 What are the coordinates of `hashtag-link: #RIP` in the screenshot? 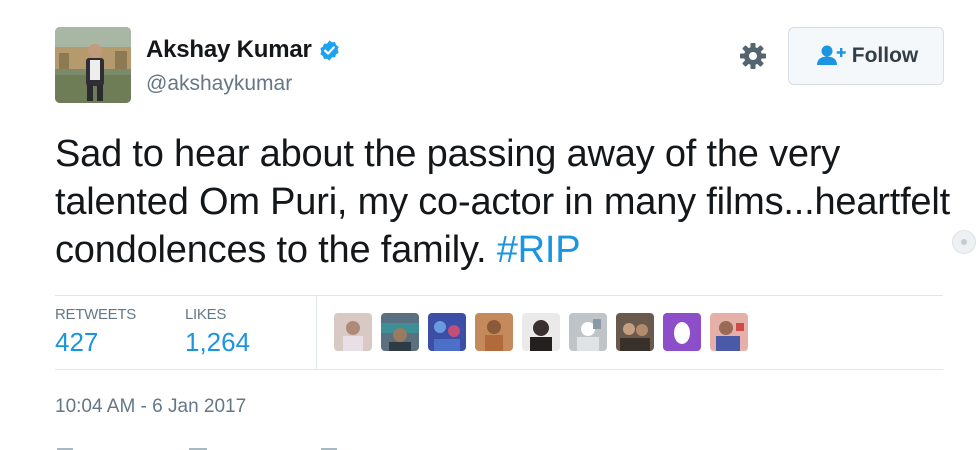 It's located at (539, 250).